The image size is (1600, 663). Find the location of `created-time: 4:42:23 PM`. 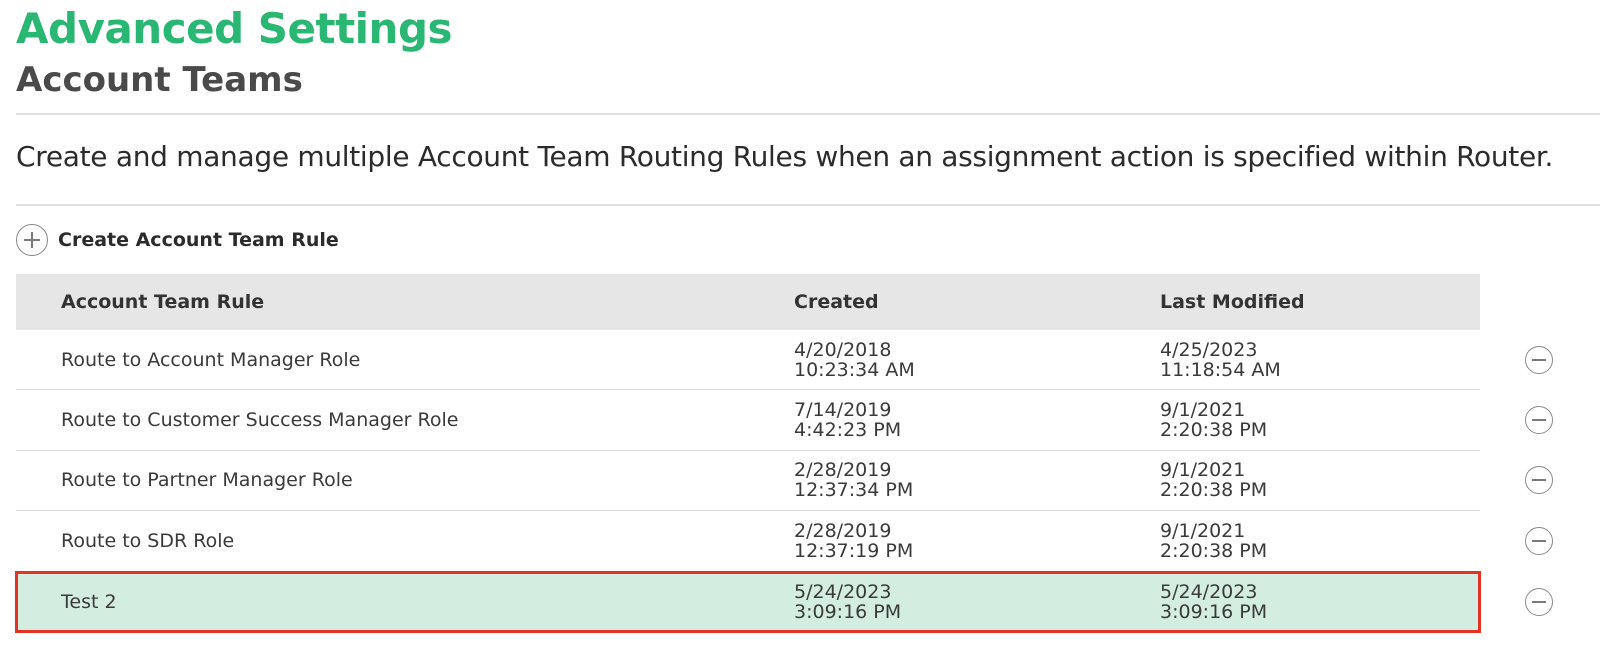

created-time: 4:42:23 PM is located at coordinates (848, 430).